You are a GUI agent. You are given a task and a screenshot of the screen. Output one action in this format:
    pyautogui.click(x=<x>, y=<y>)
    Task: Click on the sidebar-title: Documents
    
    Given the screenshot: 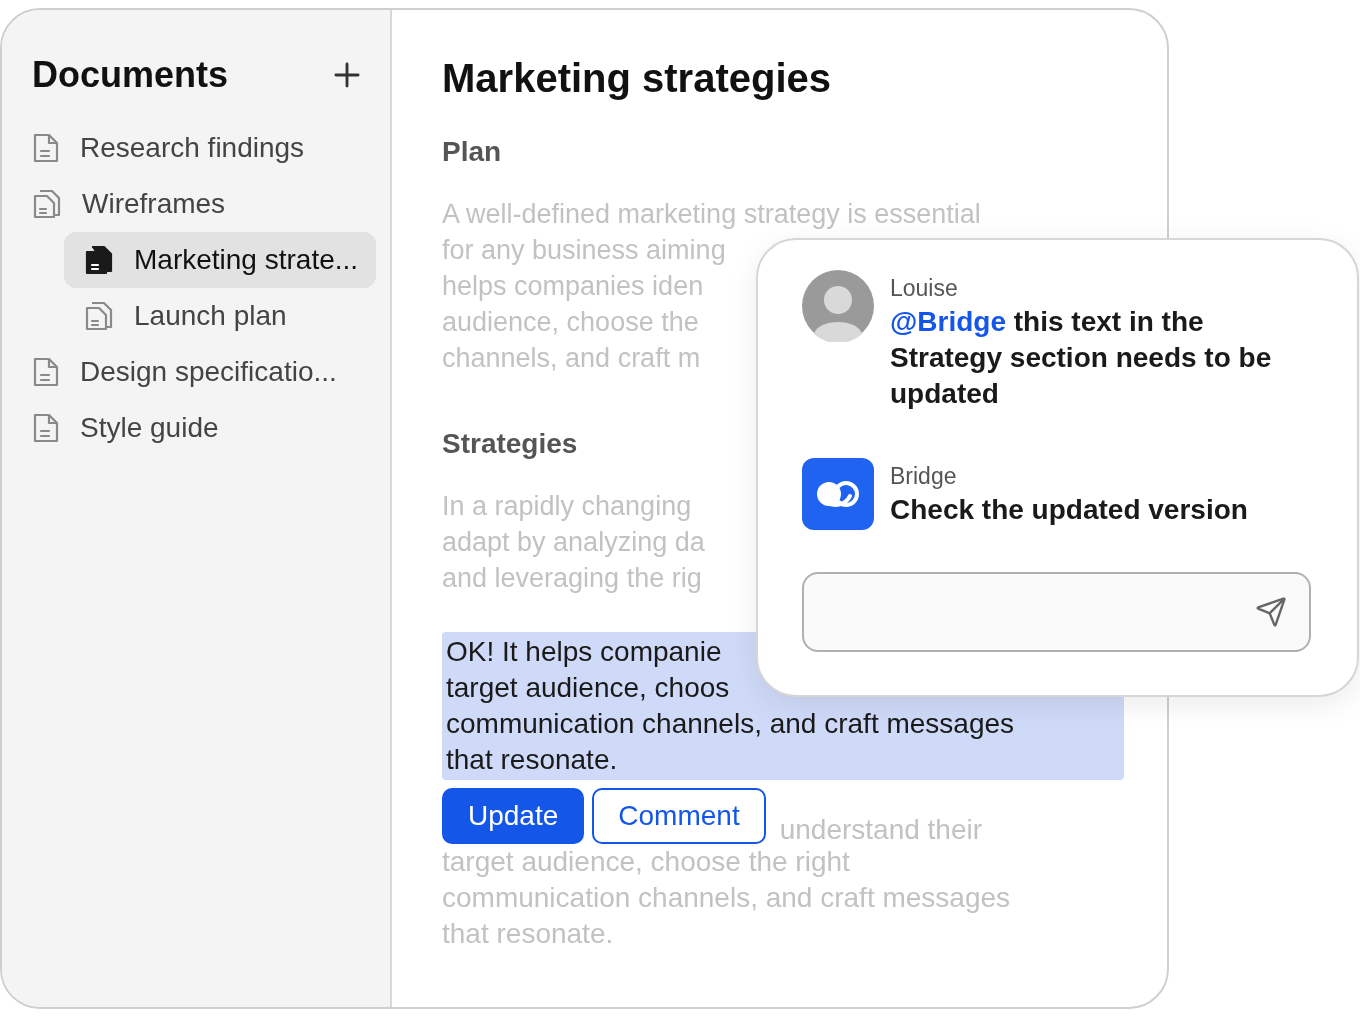 What is the action you would take?
    pyautogui.click(x=130, y=75)
    